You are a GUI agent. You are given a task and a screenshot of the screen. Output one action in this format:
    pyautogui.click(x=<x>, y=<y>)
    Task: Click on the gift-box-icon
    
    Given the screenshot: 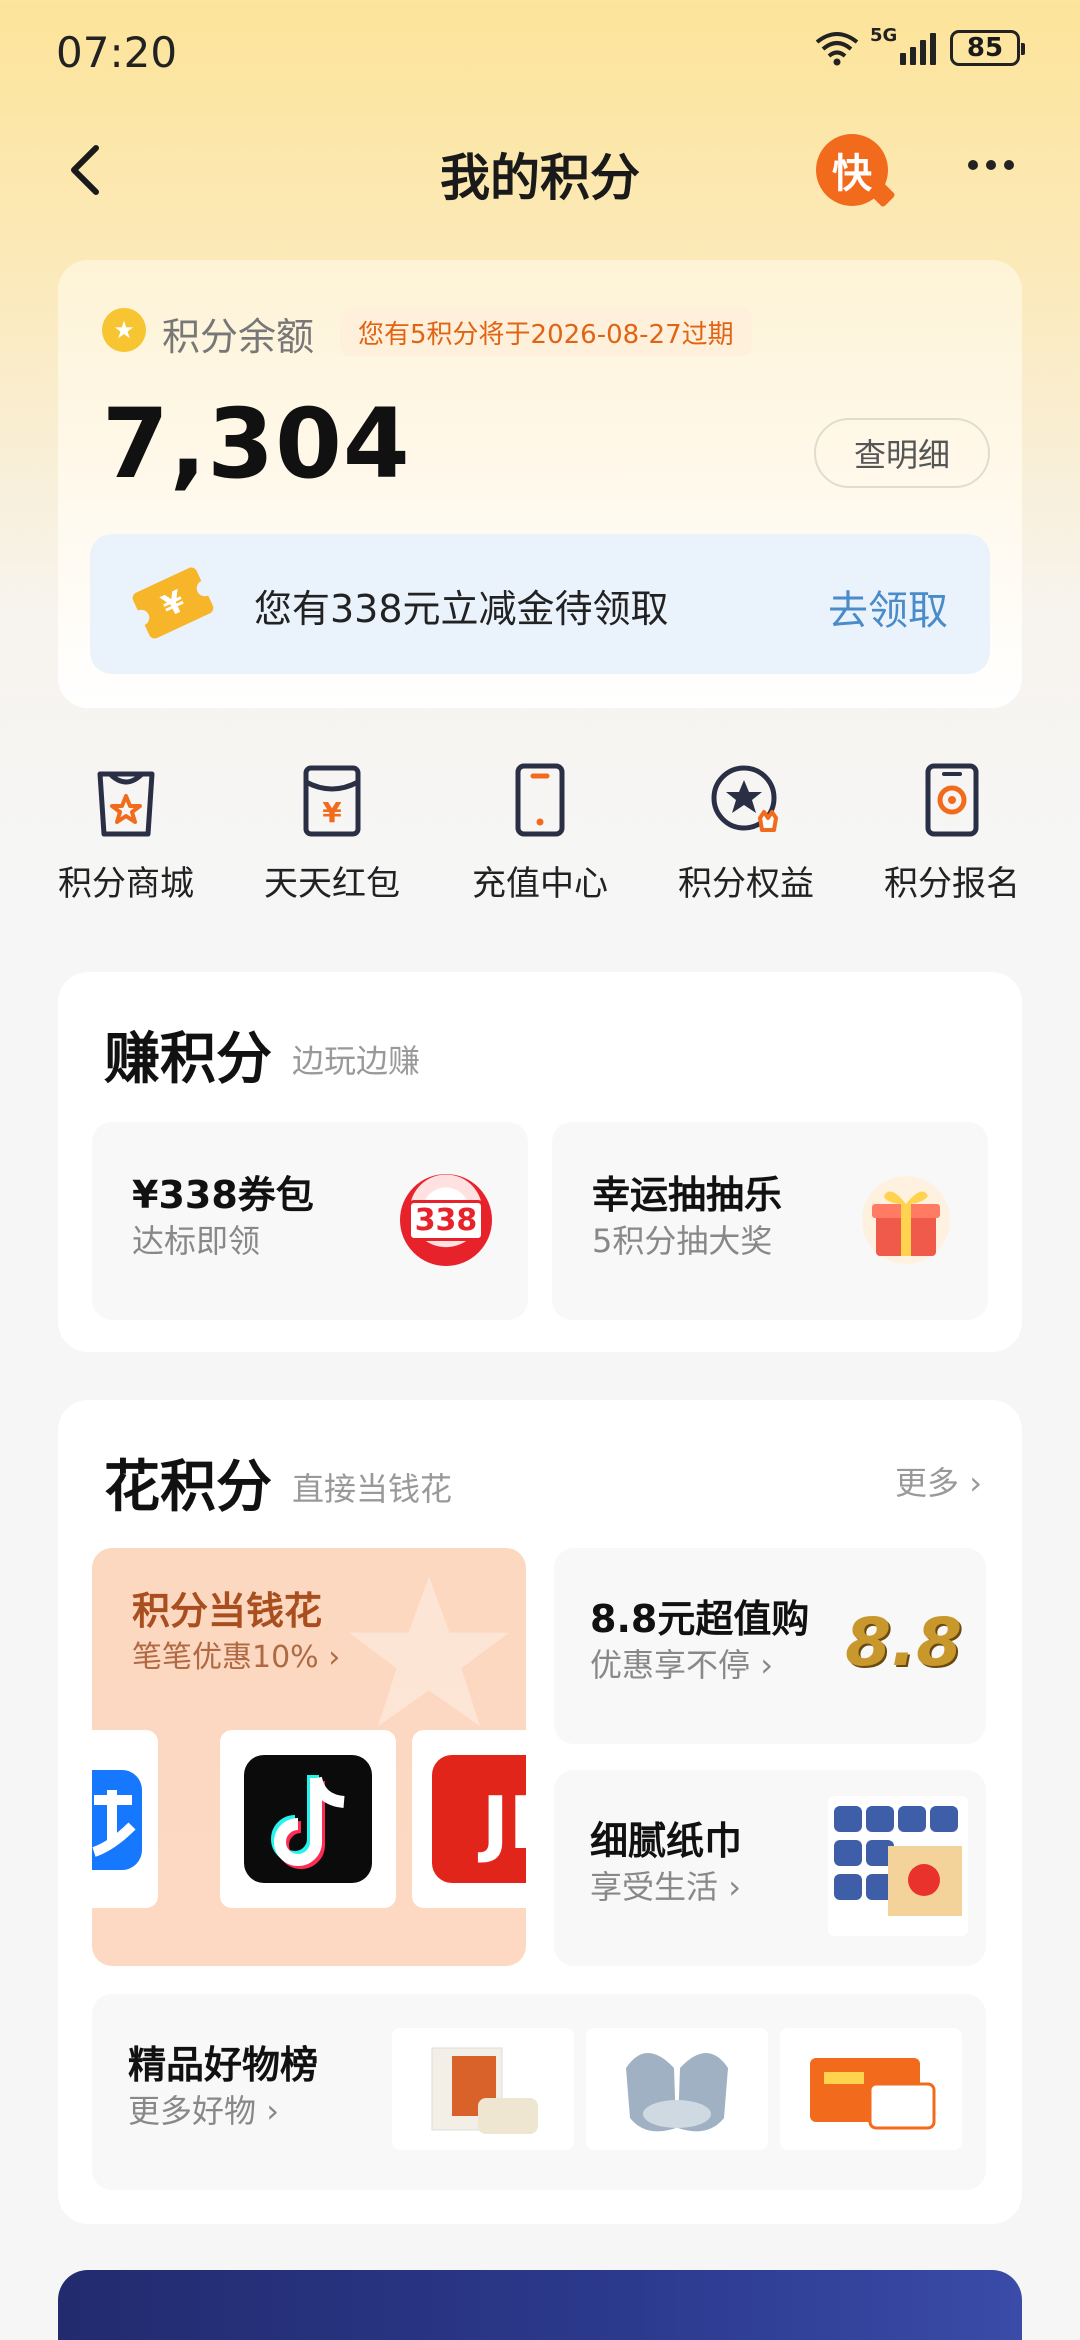 What is the action you would take?
    pyautogui.click(x=906, y=1220)
    